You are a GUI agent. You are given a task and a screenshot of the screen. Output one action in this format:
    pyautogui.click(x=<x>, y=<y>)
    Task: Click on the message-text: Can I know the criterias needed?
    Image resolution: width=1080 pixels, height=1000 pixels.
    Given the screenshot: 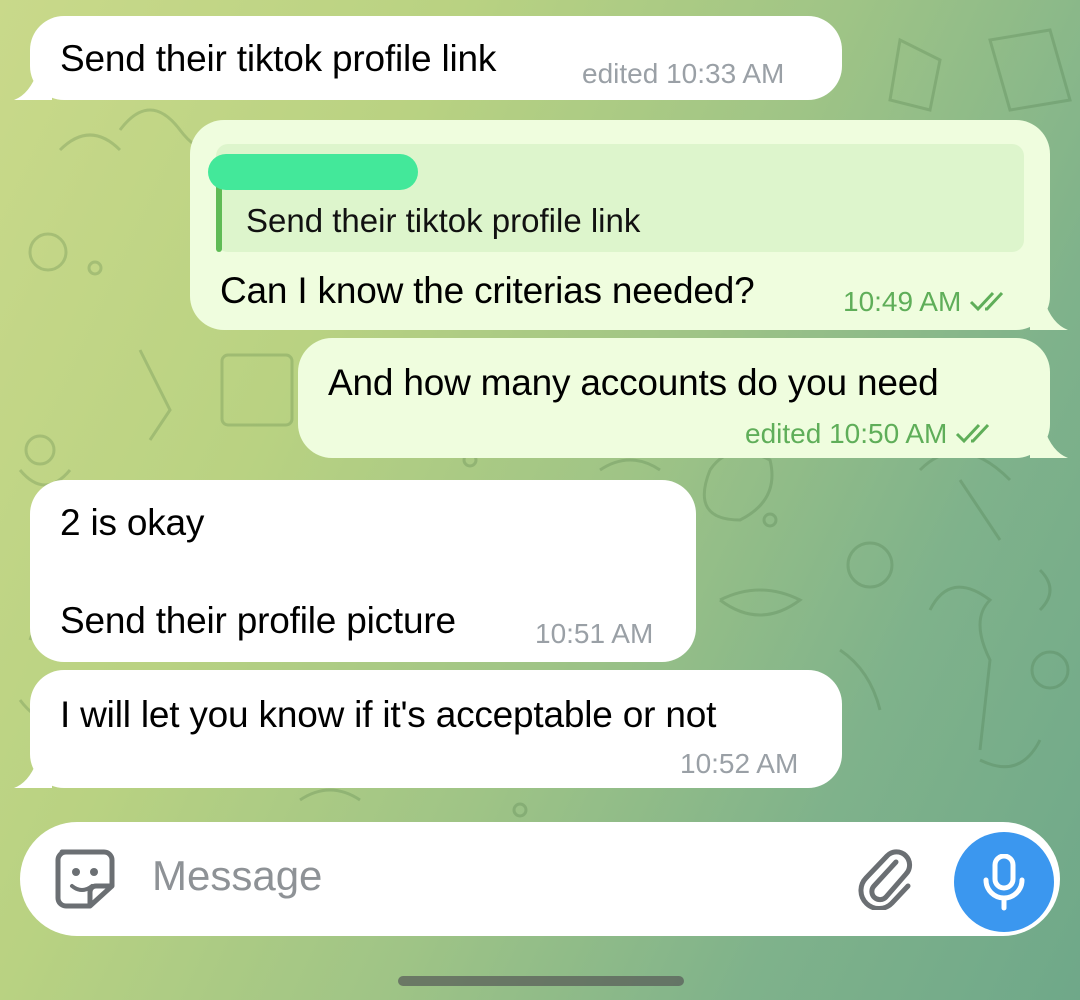 What is the action you would take?
    pyautogui.click(x=487, y=290)
    